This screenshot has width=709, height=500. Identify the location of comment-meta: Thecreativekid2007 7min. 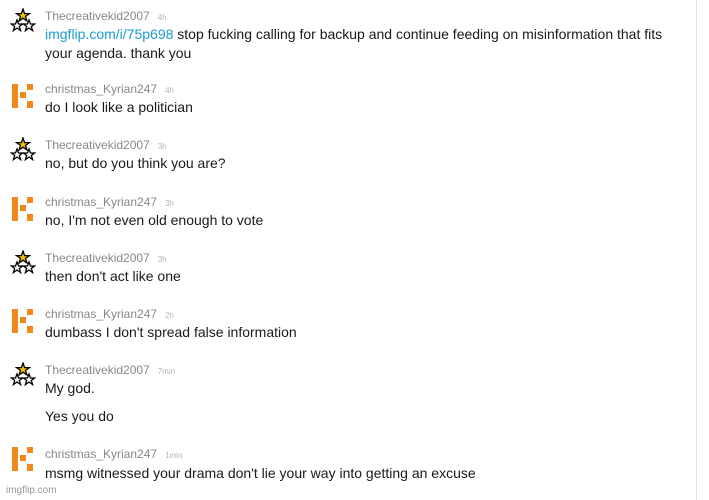
(110, 370).